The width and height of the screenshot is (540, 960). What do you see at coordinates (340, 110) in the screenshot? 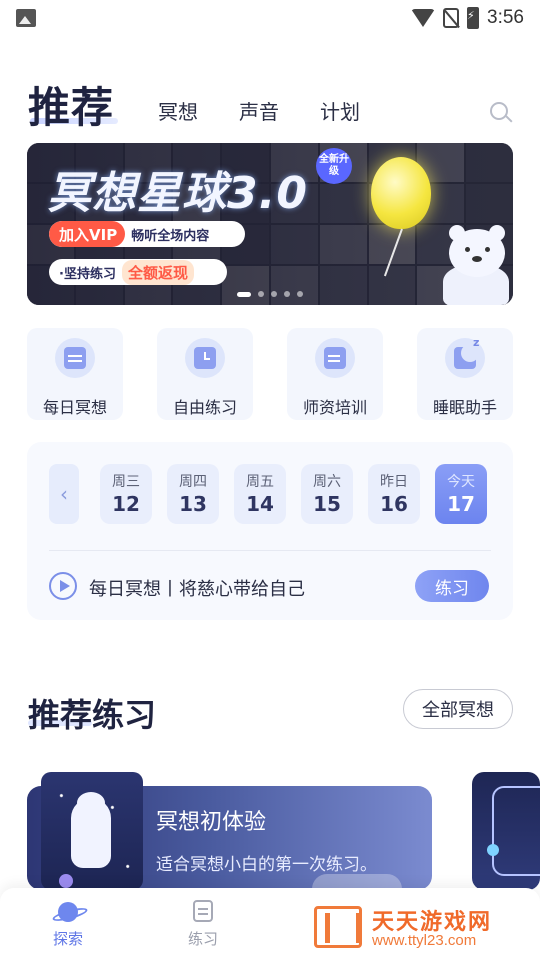
I see `tab-plan: 计划` at bounding box center [340, 110].